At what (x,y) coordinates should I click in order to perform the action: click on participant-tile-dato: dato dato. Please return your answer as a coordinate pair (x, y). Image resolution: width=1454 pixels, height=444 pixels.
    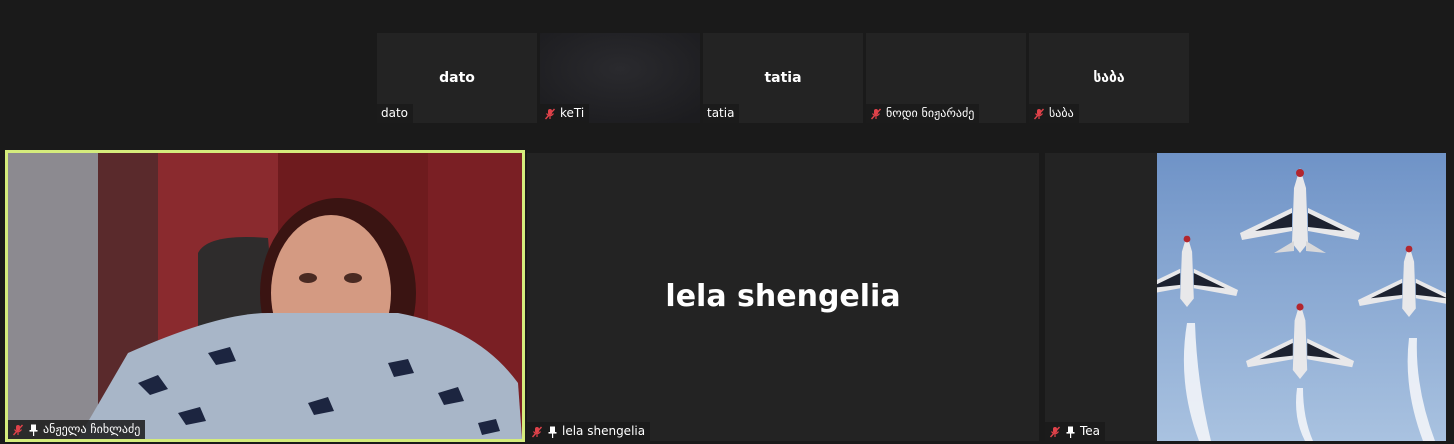
    Looking at the image, I should click on (457, 78).